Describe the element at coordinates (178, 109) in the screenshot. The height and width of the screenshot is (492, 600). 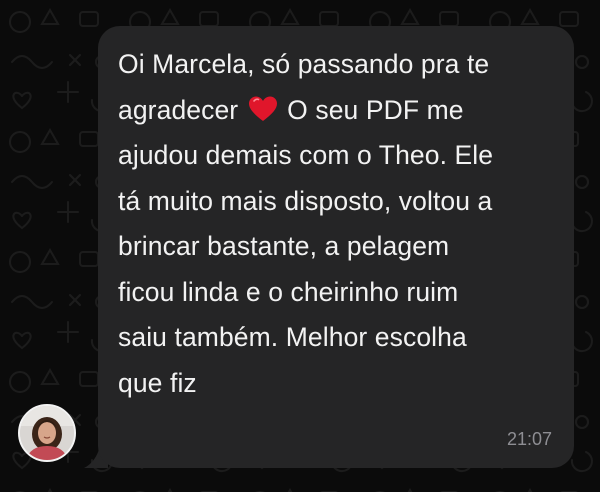
I see `message-line: agradecer` at that location.